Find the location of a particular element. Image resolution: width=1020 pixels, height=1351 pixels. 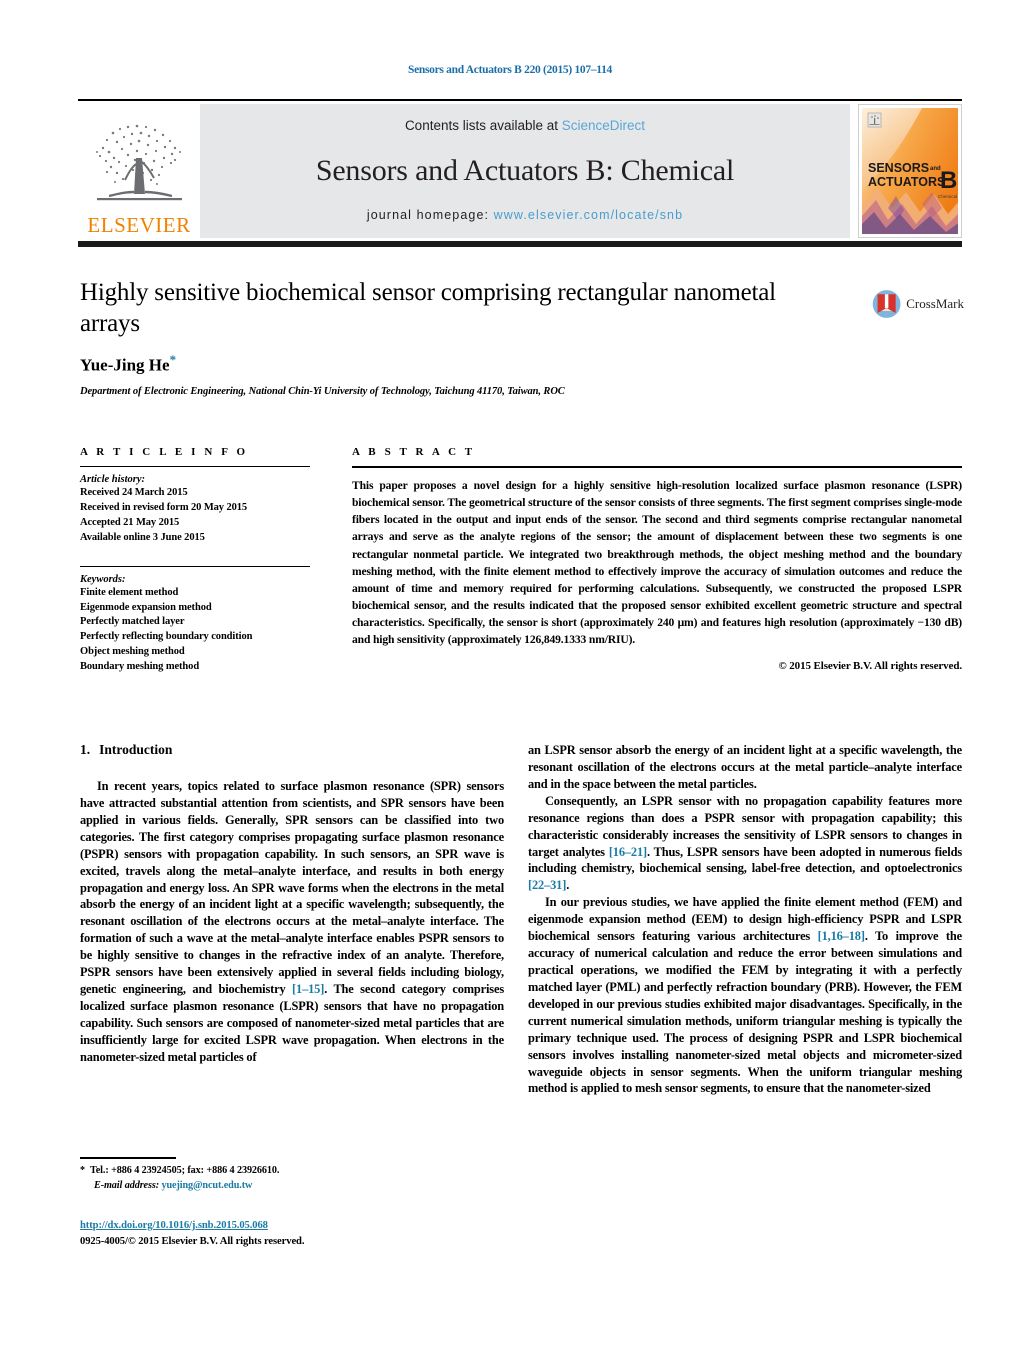

sciencedirect-link: ScienceDirect is located at coordinates (603, 125).